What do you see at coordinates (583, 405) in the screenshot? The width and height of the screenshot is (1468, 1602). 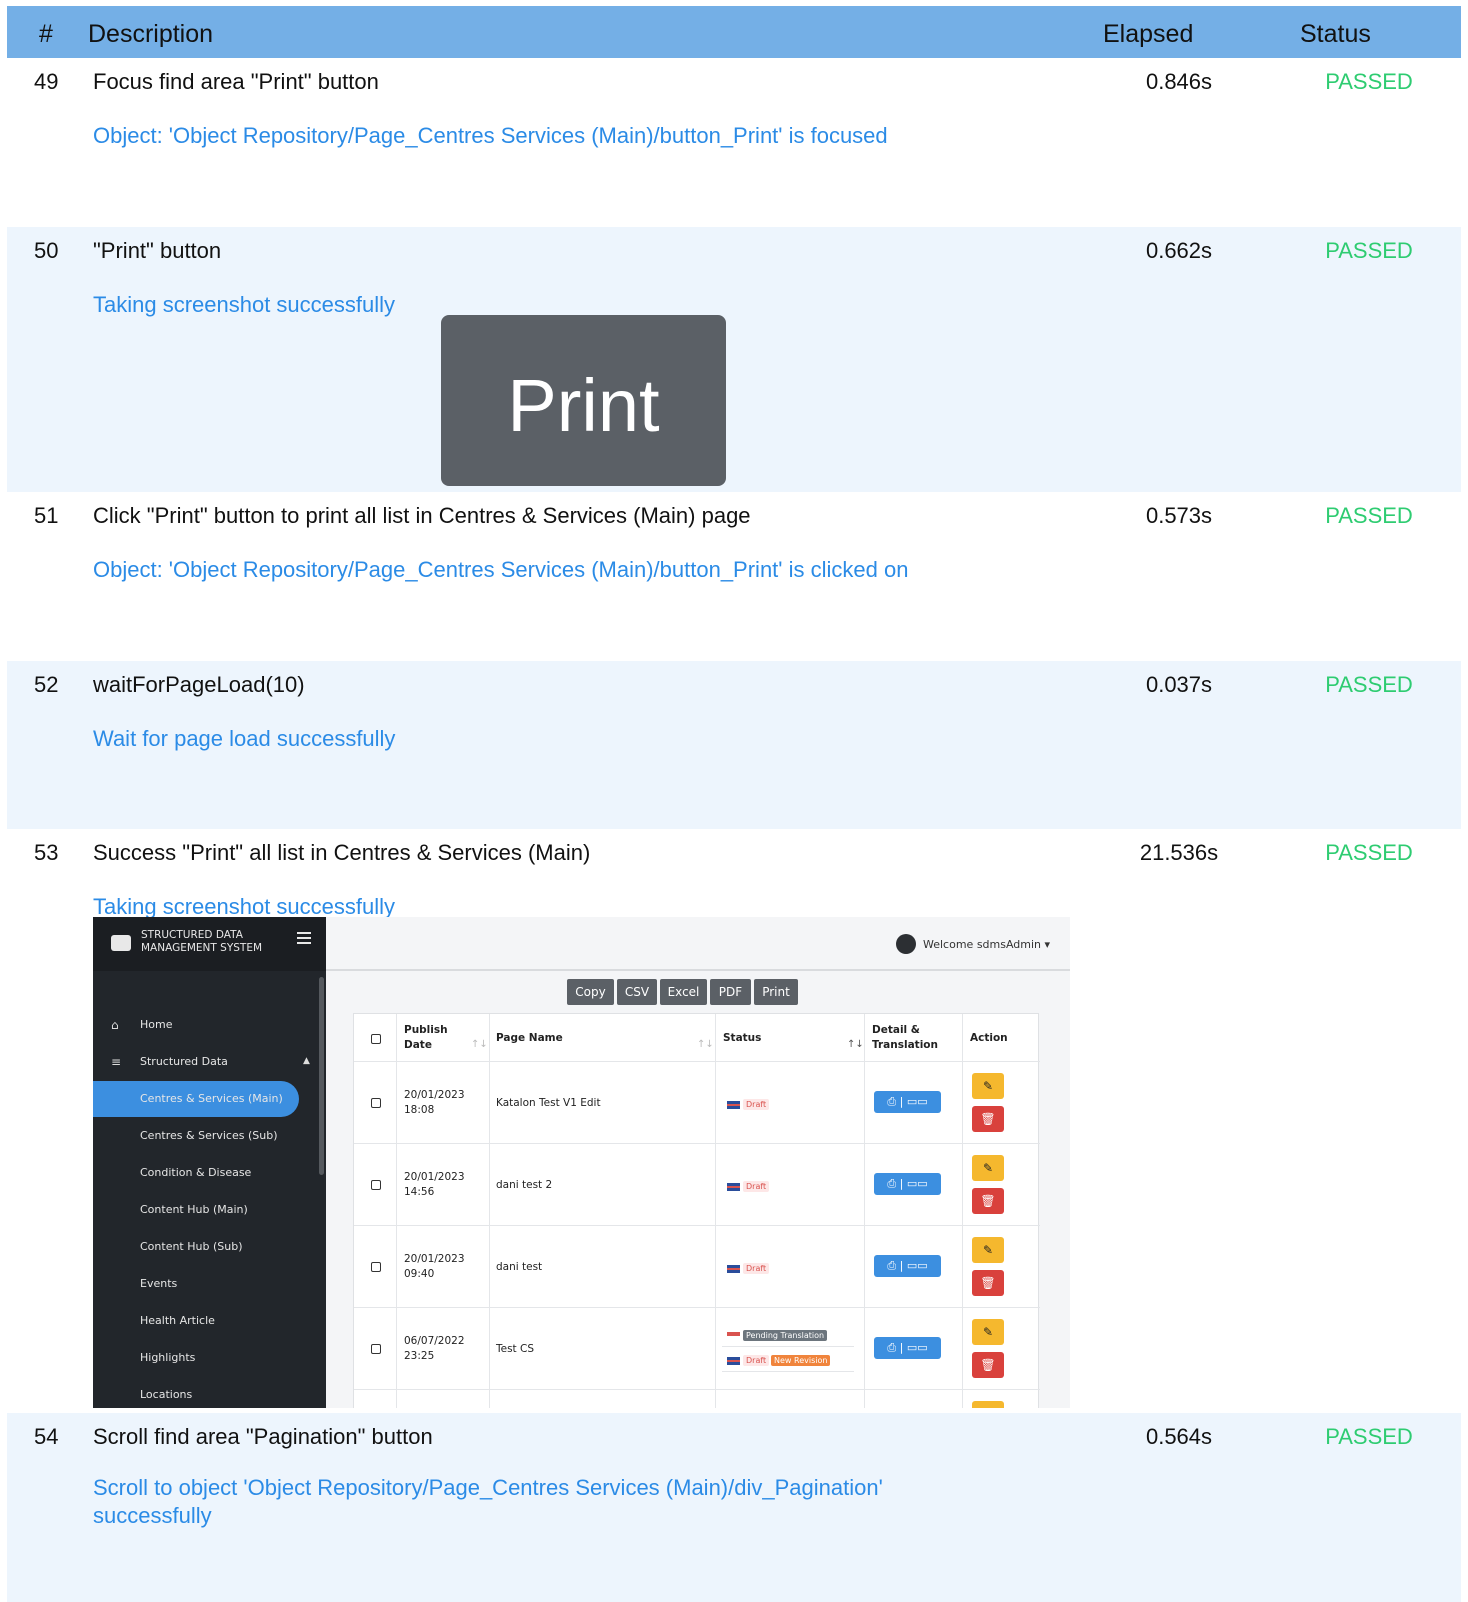 I see `print-button-label: Print` at bounding box center [583, 405].